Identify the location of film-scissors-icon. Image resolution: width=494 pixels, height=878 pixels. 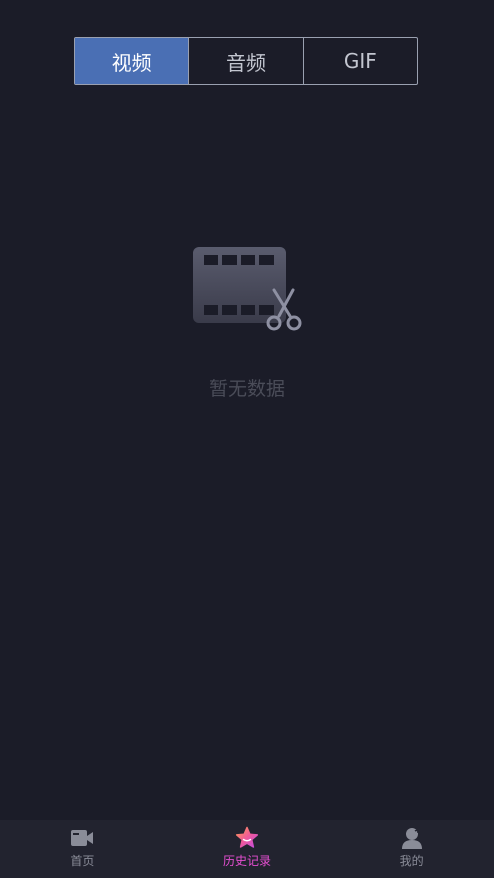
(249, 290).